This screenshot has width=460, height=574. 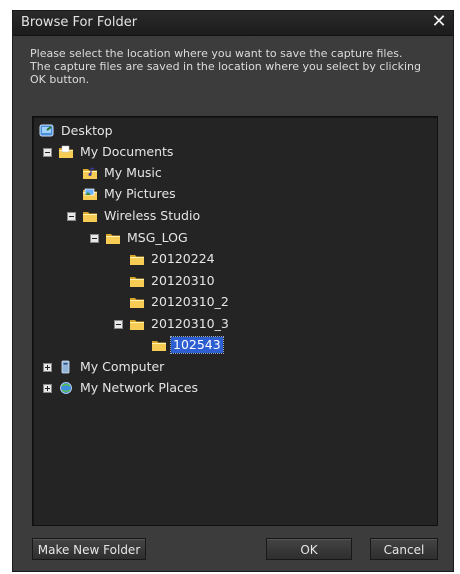 I want to click on dialog-title: Browse For Folder, so click(x=79, y=22).